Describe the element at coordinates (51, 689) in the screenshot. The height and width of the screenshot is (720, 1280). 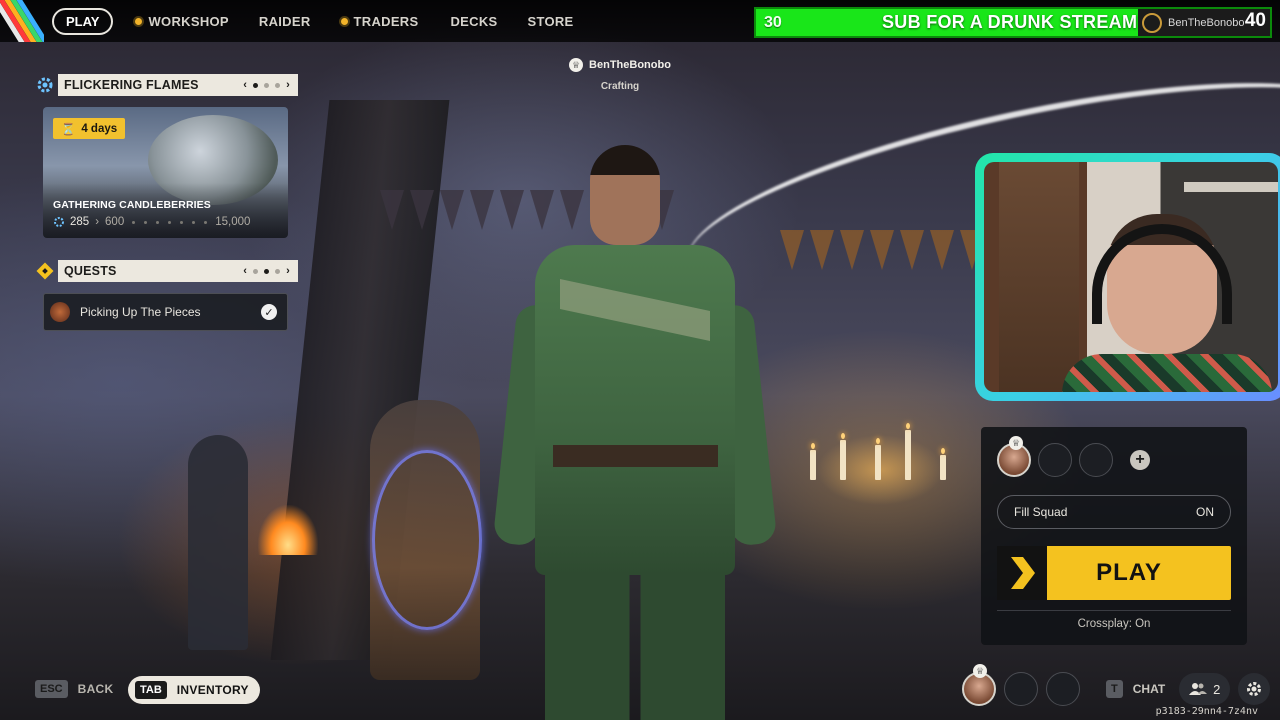
I see `esc-key: ESC` at that location.